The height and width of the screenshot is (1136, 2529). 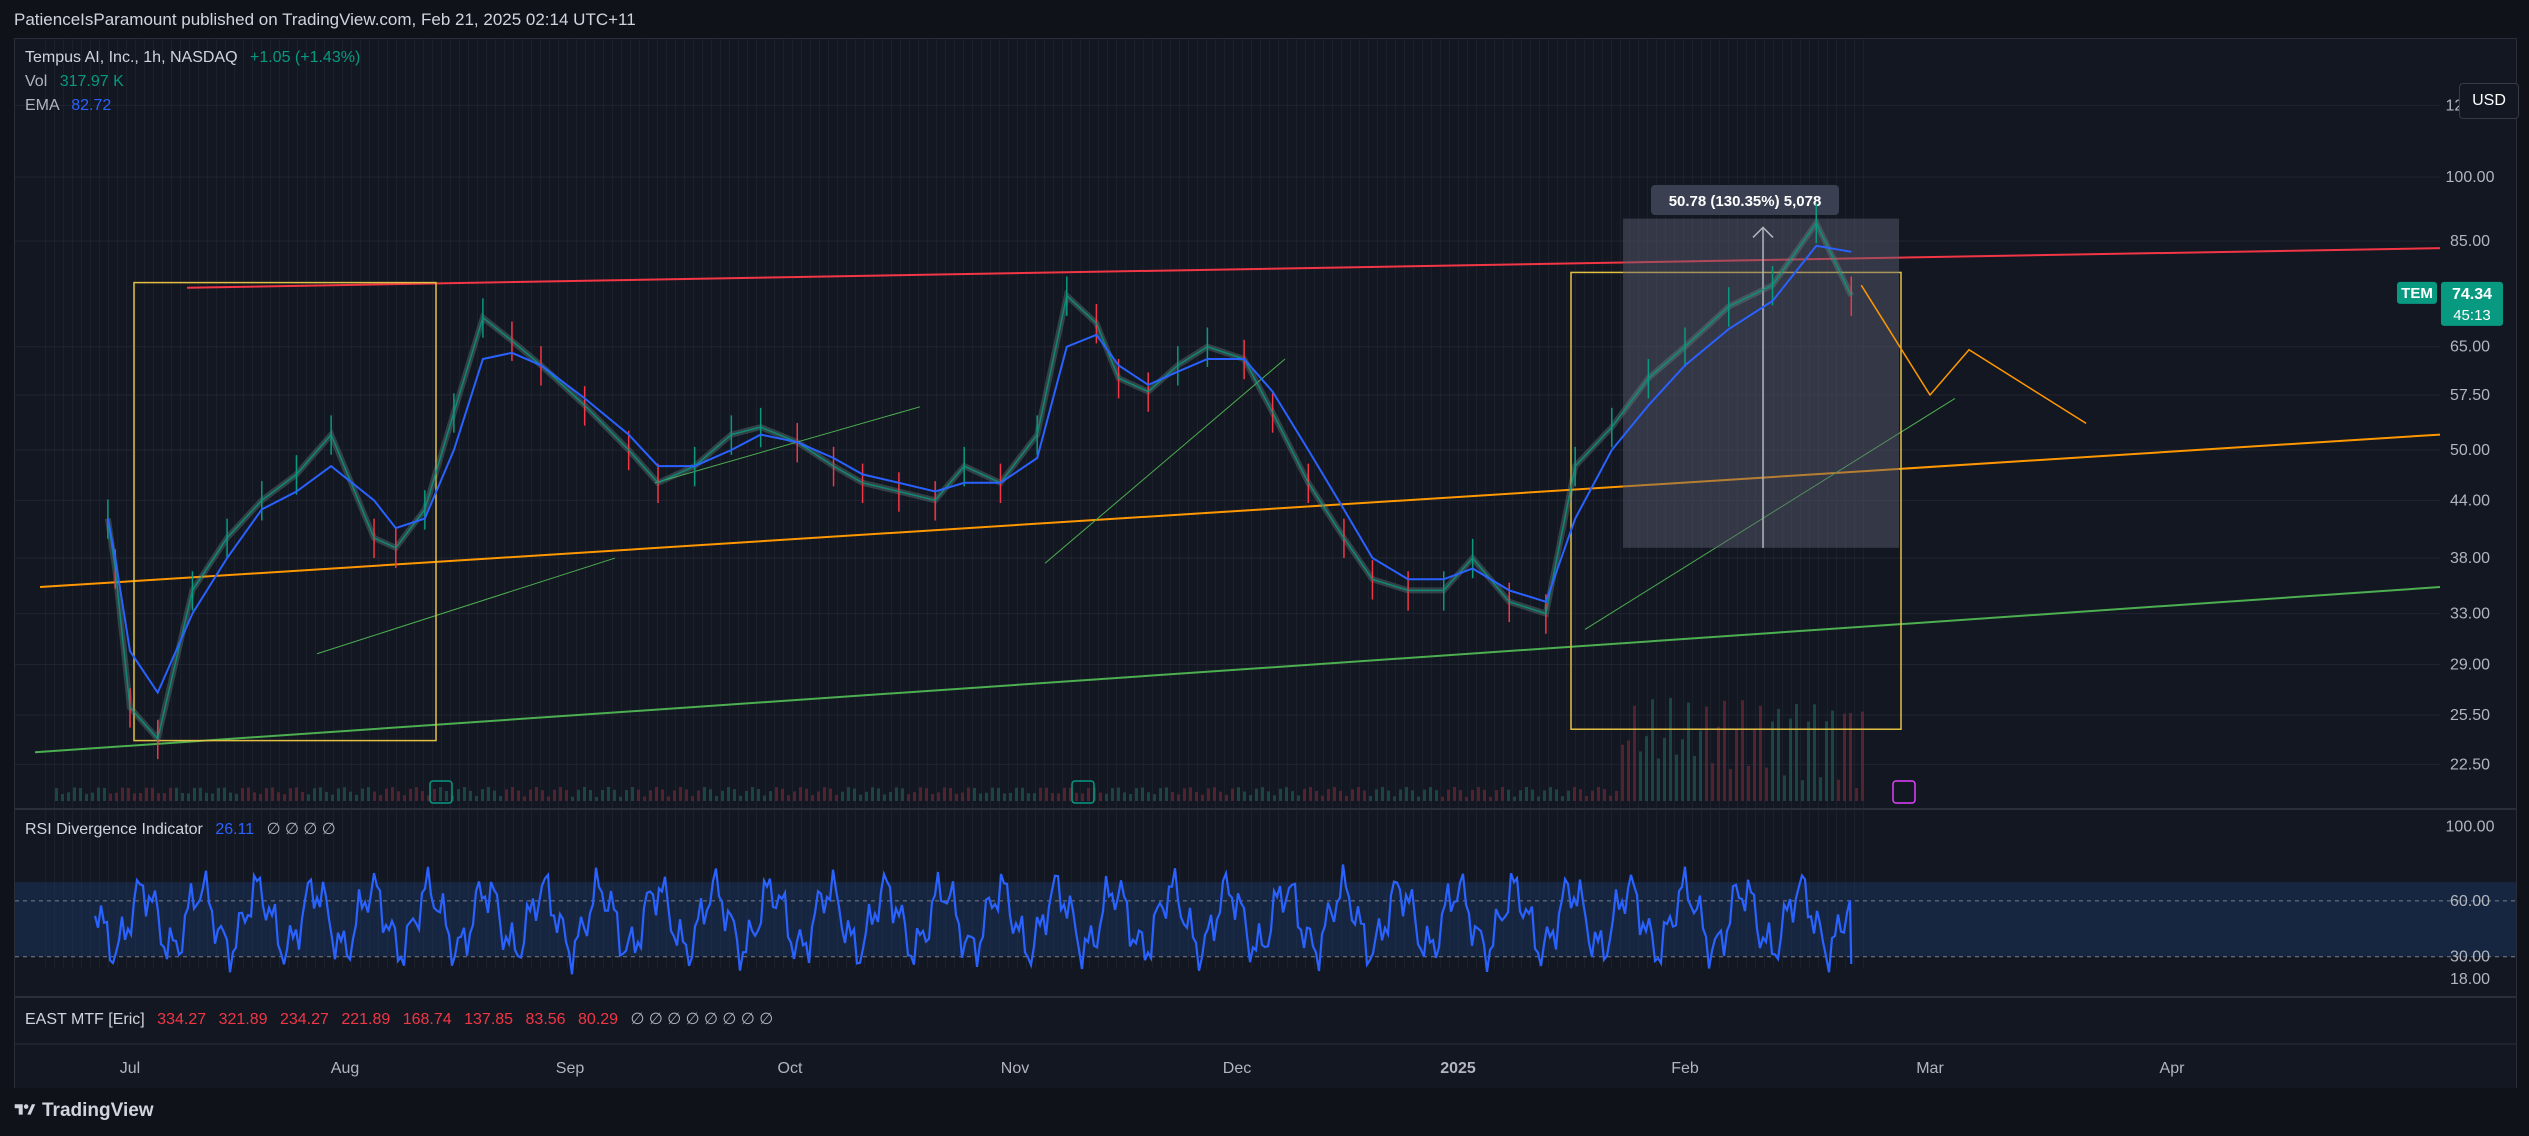 What do you see at coordinates (84, 1111) in the screenshot?
I see `tradingview-brand: TradingView` at bounding box center [84, 1111].